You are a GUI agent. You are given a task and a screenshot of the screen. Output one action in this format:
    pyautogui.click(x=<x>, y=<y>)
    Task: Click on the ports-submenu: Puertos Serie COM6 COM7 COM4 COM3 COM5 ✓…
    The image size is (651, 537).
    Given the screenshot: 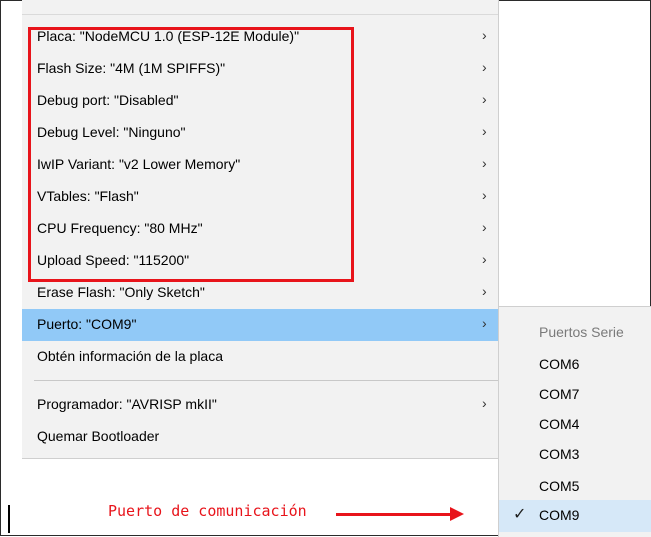 What is the action you would take?
    pyautogui.click(x=574, y=421)
    